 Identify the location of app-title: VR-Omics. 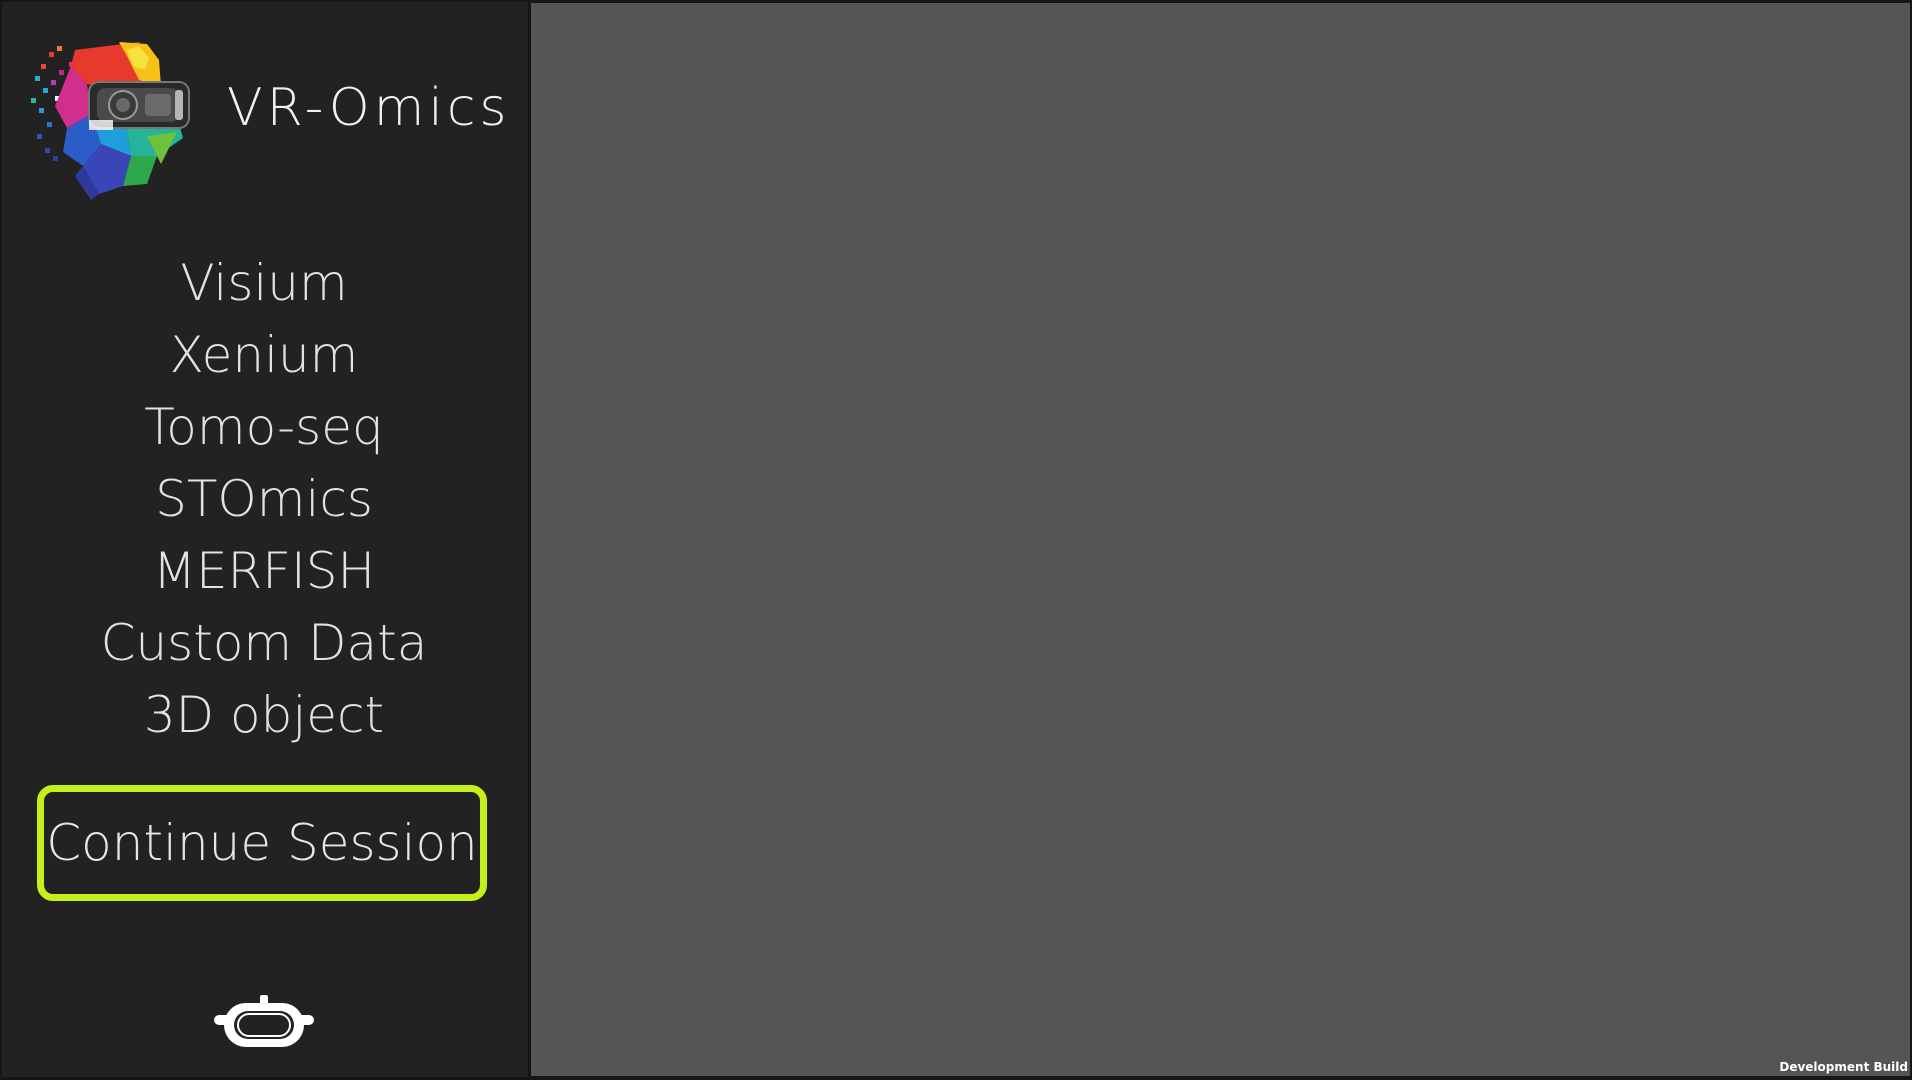
(369, 108).